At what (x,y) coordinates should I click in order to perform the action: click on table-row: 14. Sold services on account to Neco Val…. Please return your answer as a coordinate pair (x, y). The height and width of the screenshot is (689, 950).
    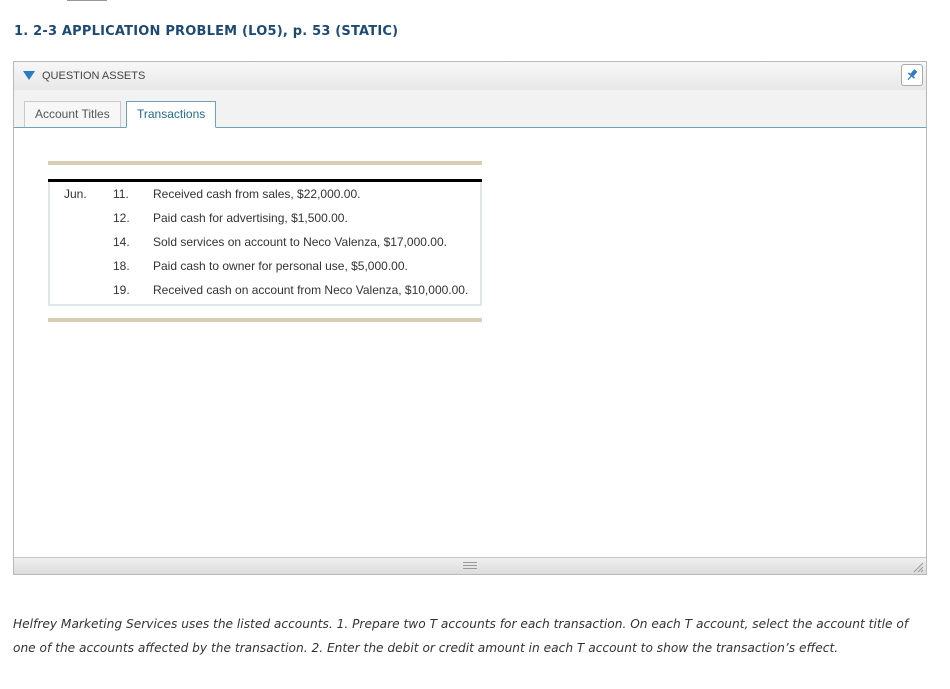
    Looking at the image, I should click on (265, 241).